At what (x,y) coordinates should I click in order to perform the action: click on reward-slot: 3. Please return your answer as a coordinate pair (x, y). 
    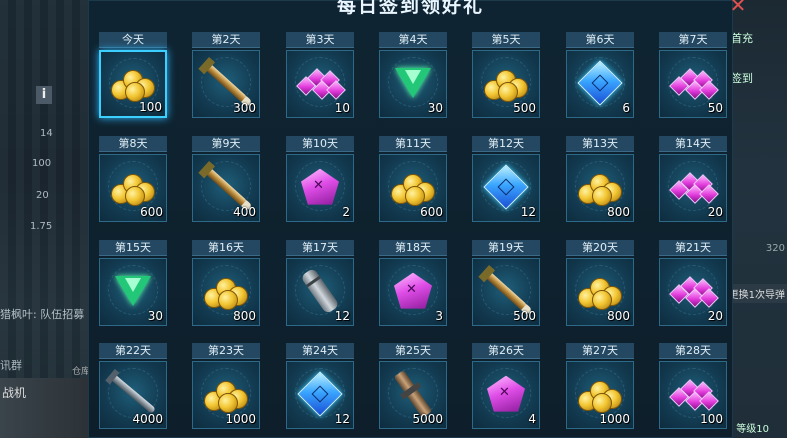
    Looking at the image, I should click on (413, 292).